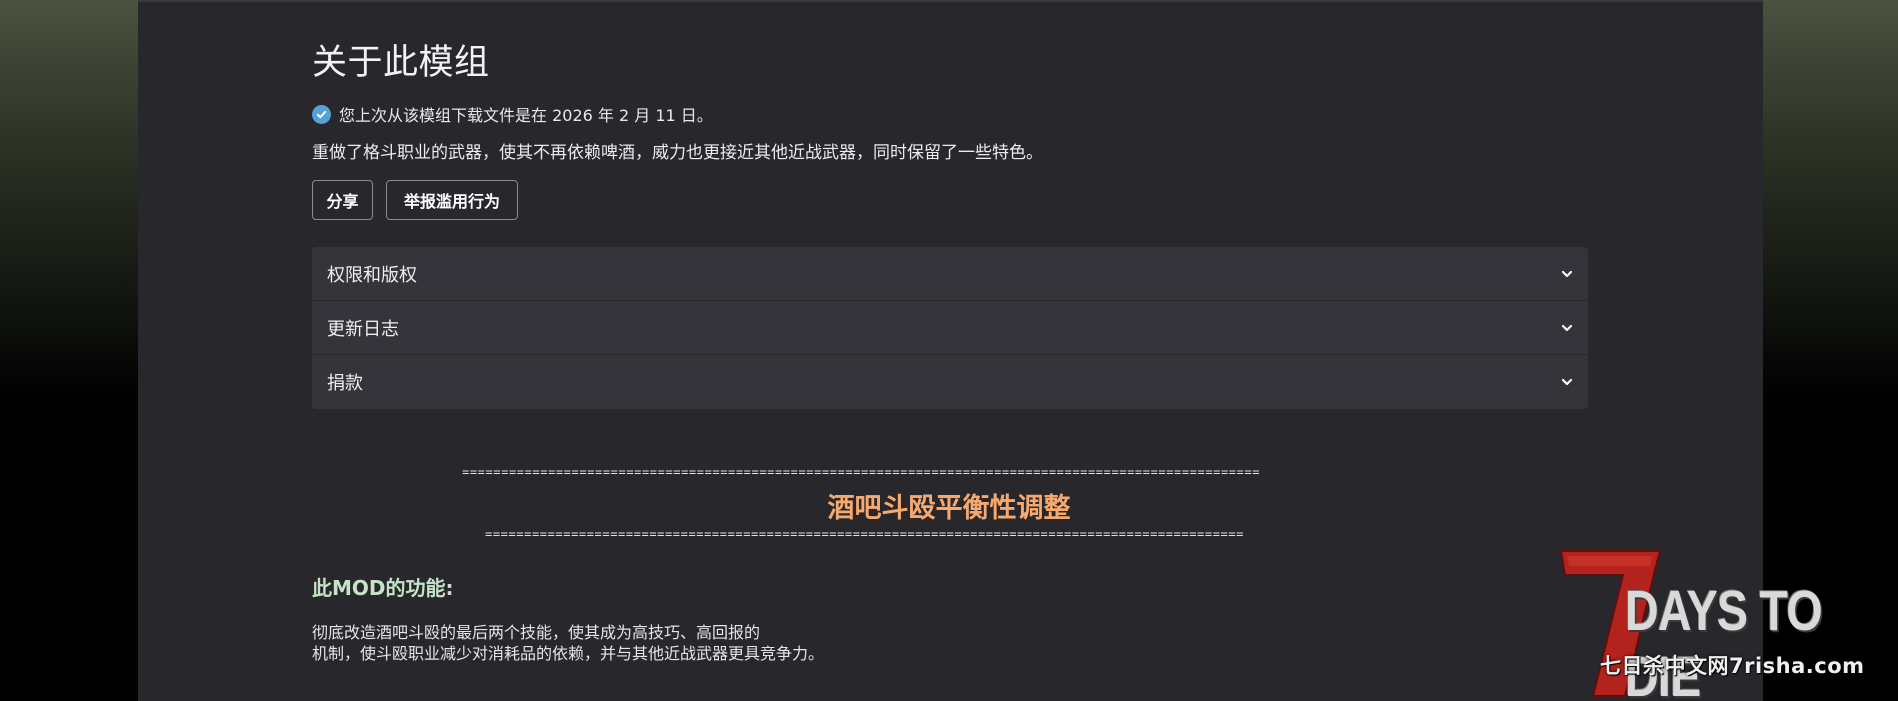 Image resolution: width=1898 pixels, height=701 pixels. What do you see at coordinates (1732, 666) in the screenshot?
I see `site-watermark-text: 七日杀中文网7risha.com` at bounding box center [1732, 666].